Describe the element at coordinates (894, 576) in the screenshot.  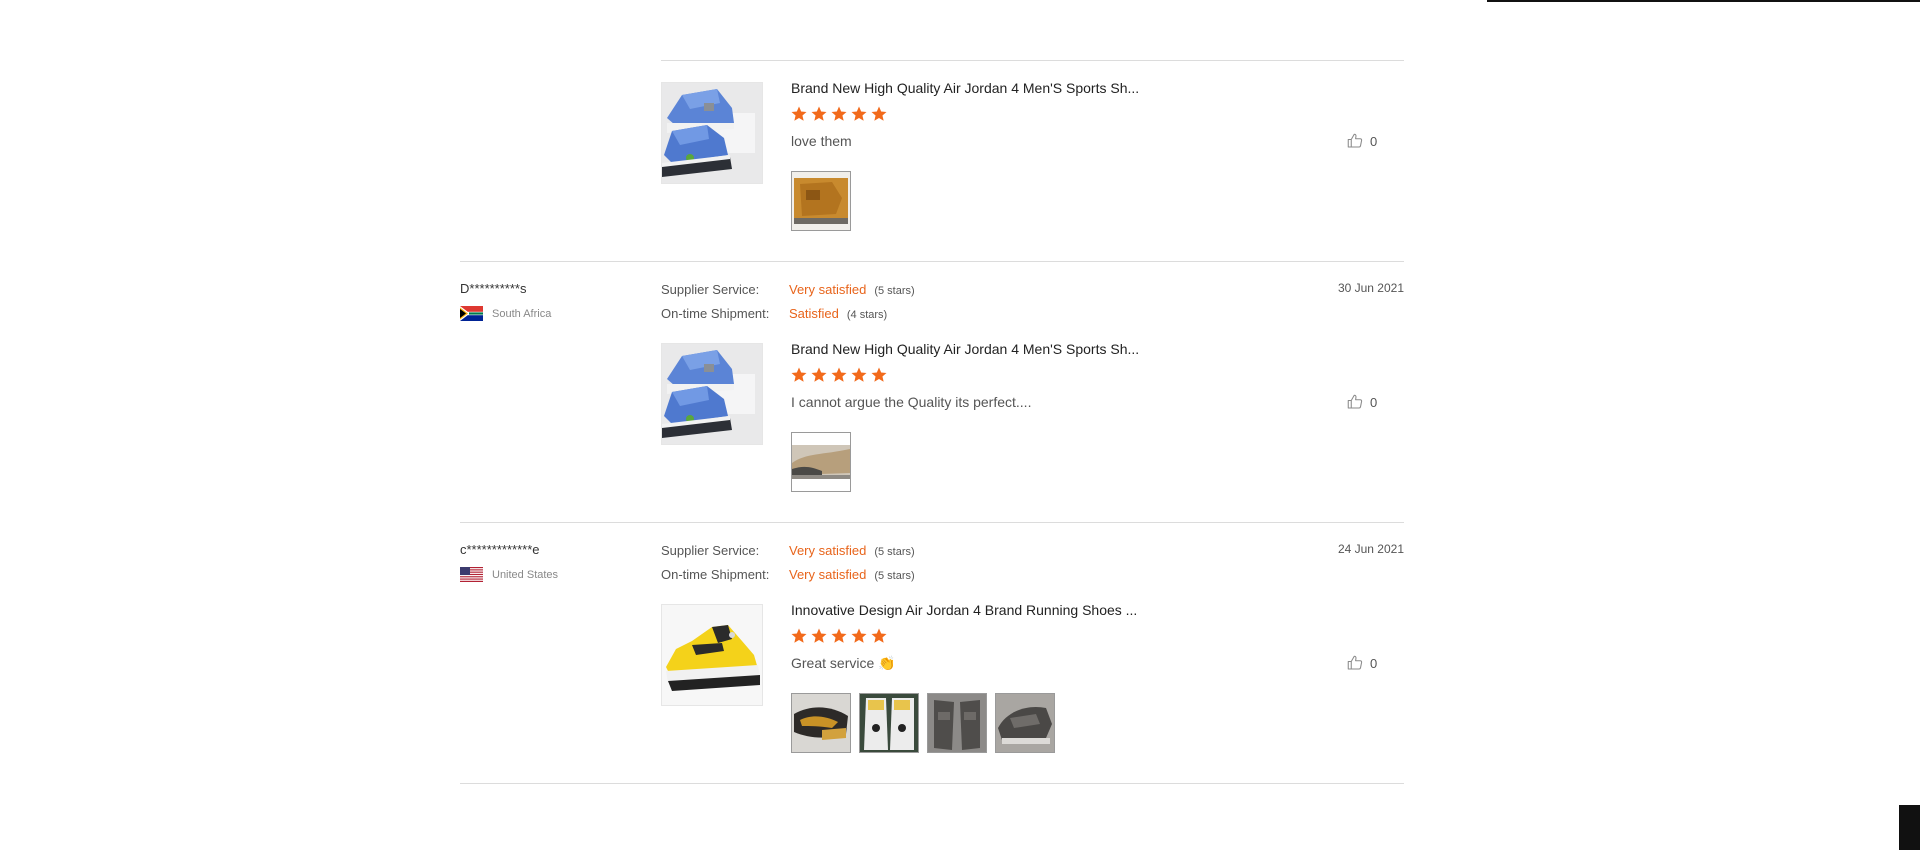
I see `shipment-stars: (5 stars)` at that location.